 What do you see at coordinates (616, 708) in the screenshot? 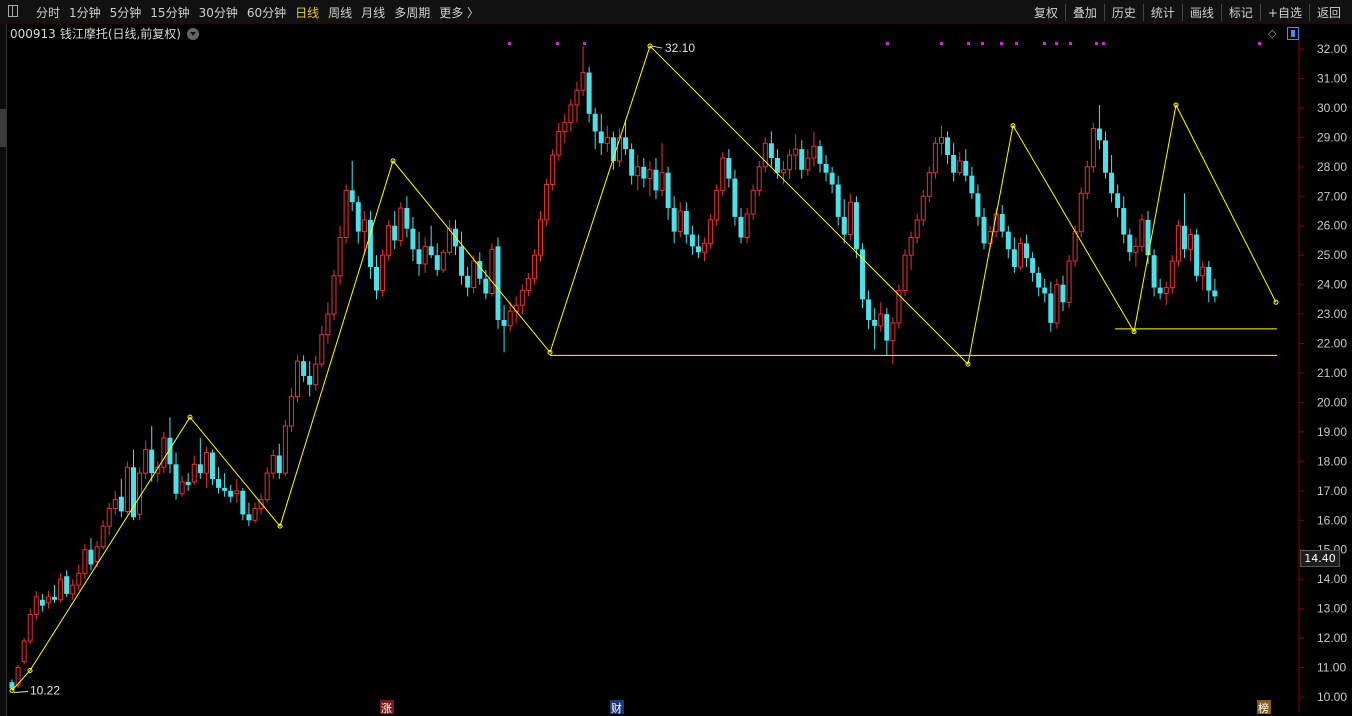
I see `marker-cai: 财` at bounding box center [616, 708].